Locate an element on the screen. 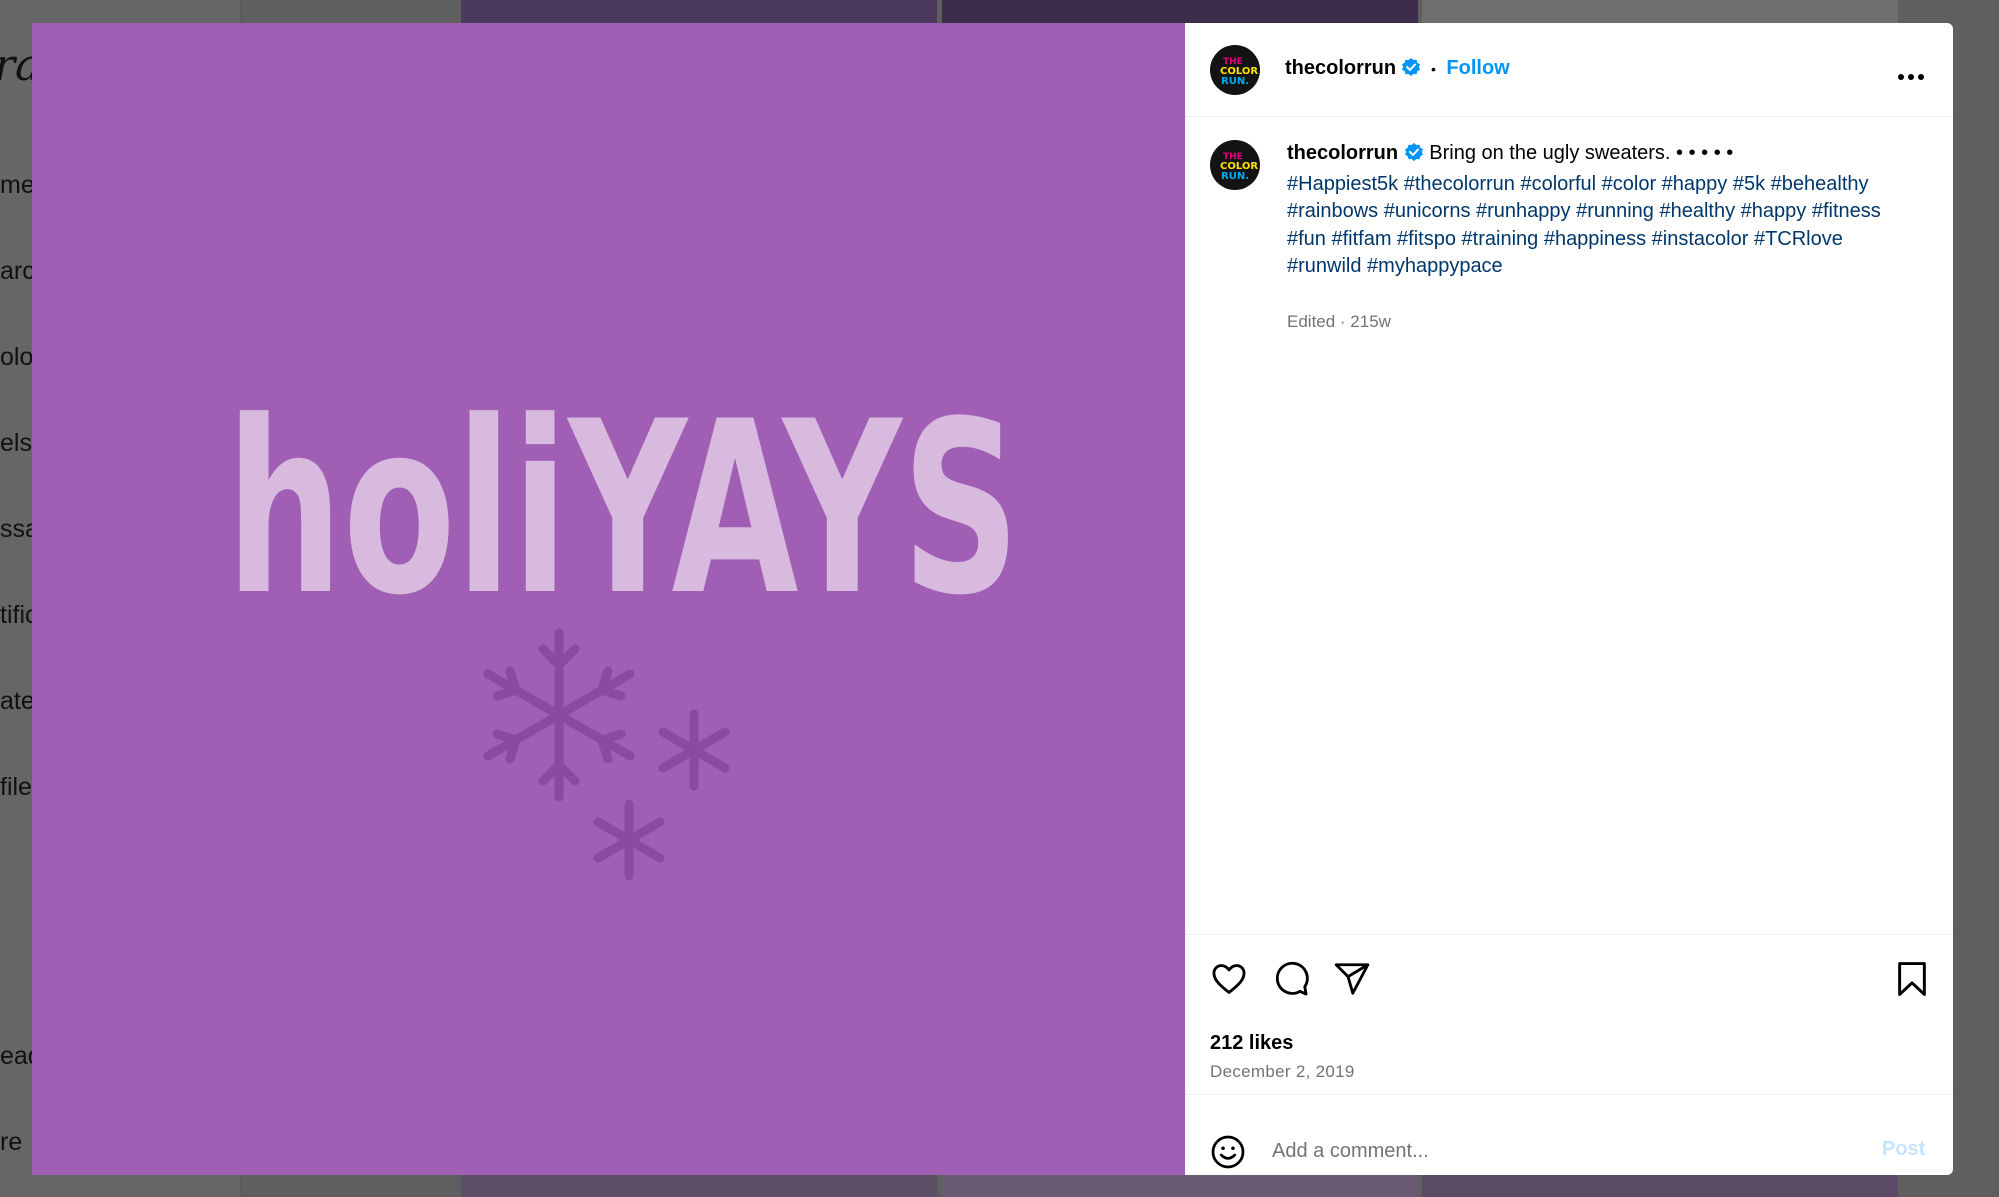 The image size is (1999, 1197). actions-divider is located at coordinates (1569, 934).